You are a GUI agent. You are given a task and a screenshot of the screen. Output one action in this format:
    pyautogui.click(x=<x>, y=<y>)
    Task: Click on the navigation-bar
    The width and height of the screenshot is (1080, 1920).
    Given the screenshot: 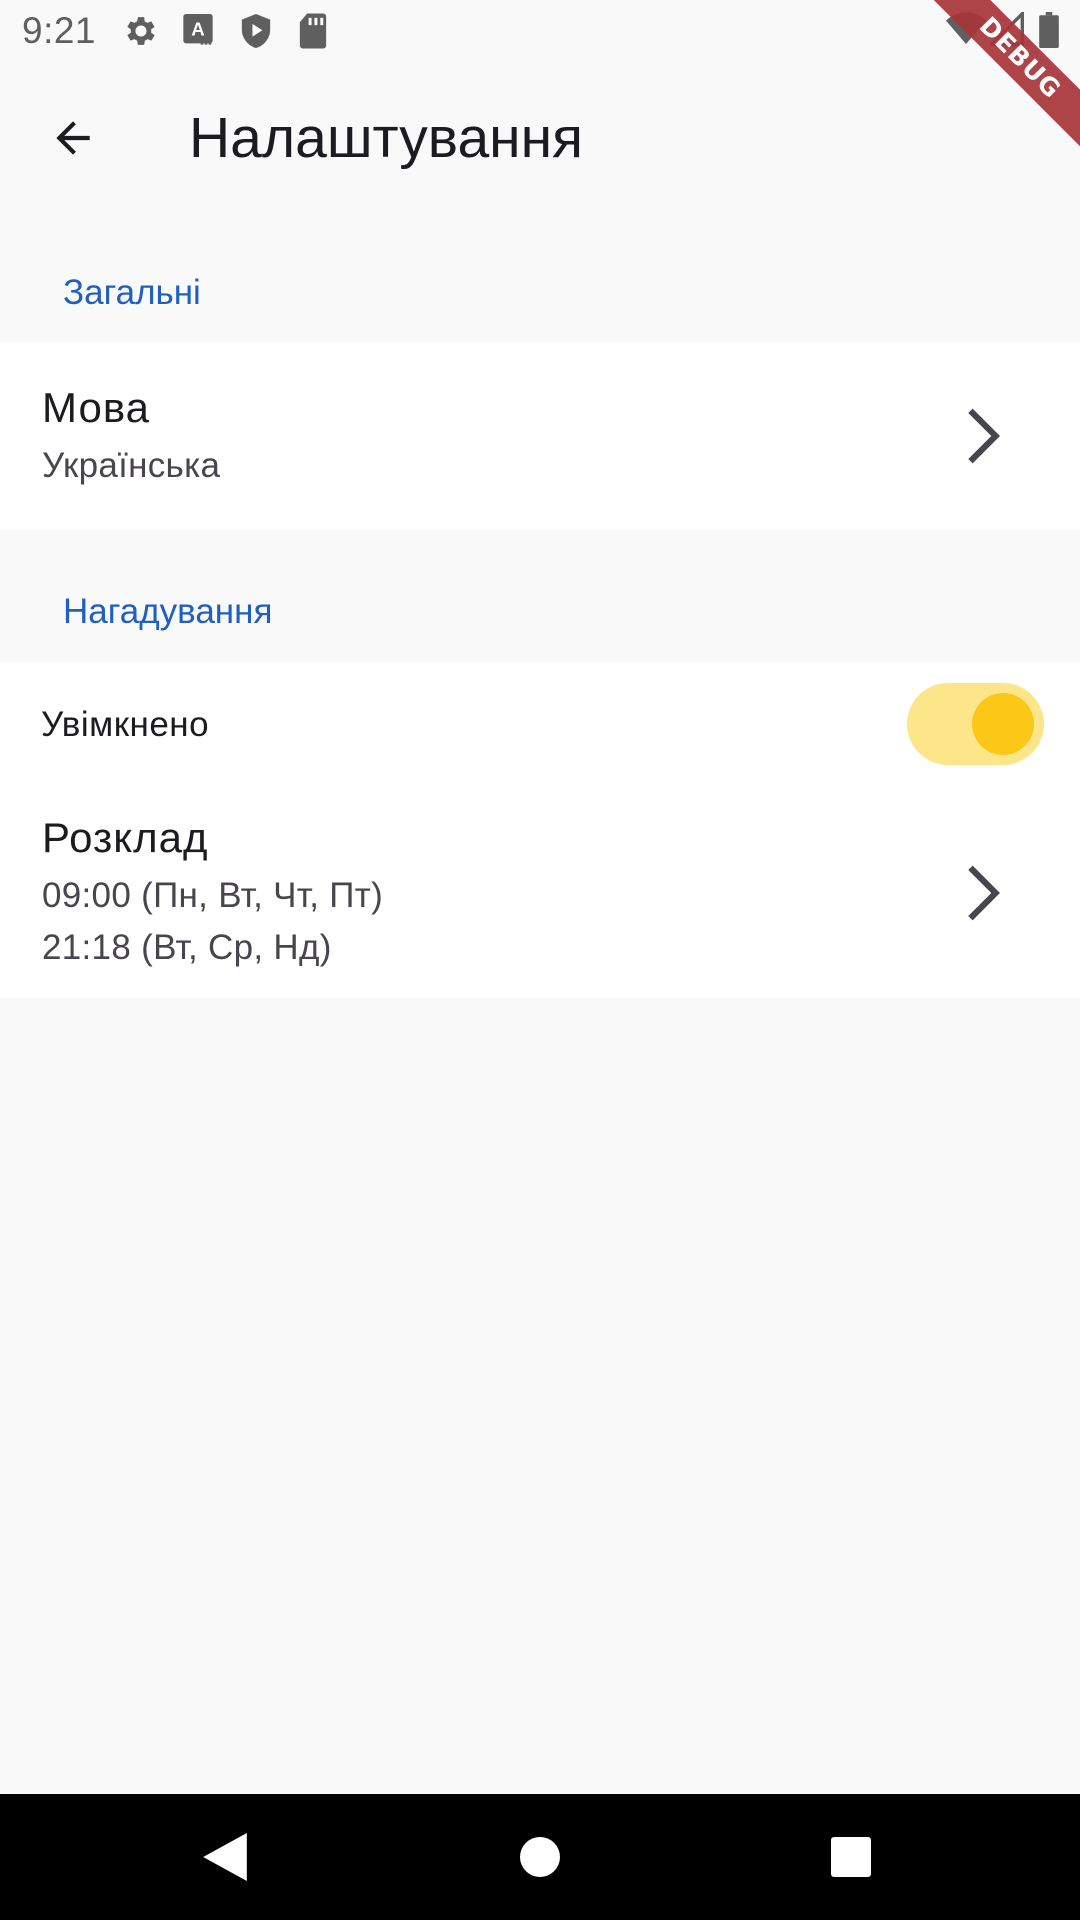 What is the action you would take?
    pyautogui.click(x=540, y=1857)
    